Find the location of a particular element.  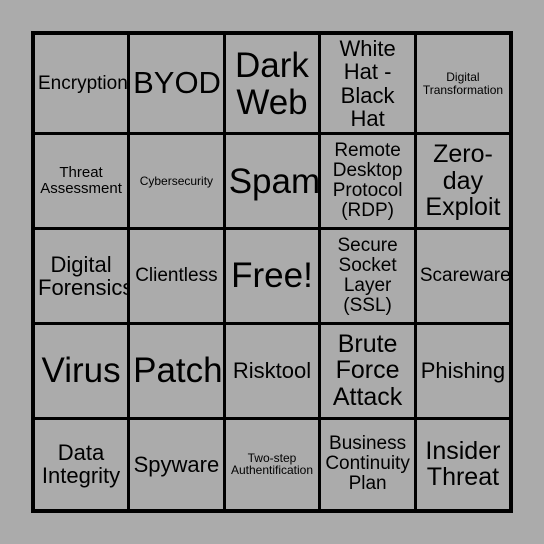

bingo-cell: Risktool is located at coordinates (272, 370).